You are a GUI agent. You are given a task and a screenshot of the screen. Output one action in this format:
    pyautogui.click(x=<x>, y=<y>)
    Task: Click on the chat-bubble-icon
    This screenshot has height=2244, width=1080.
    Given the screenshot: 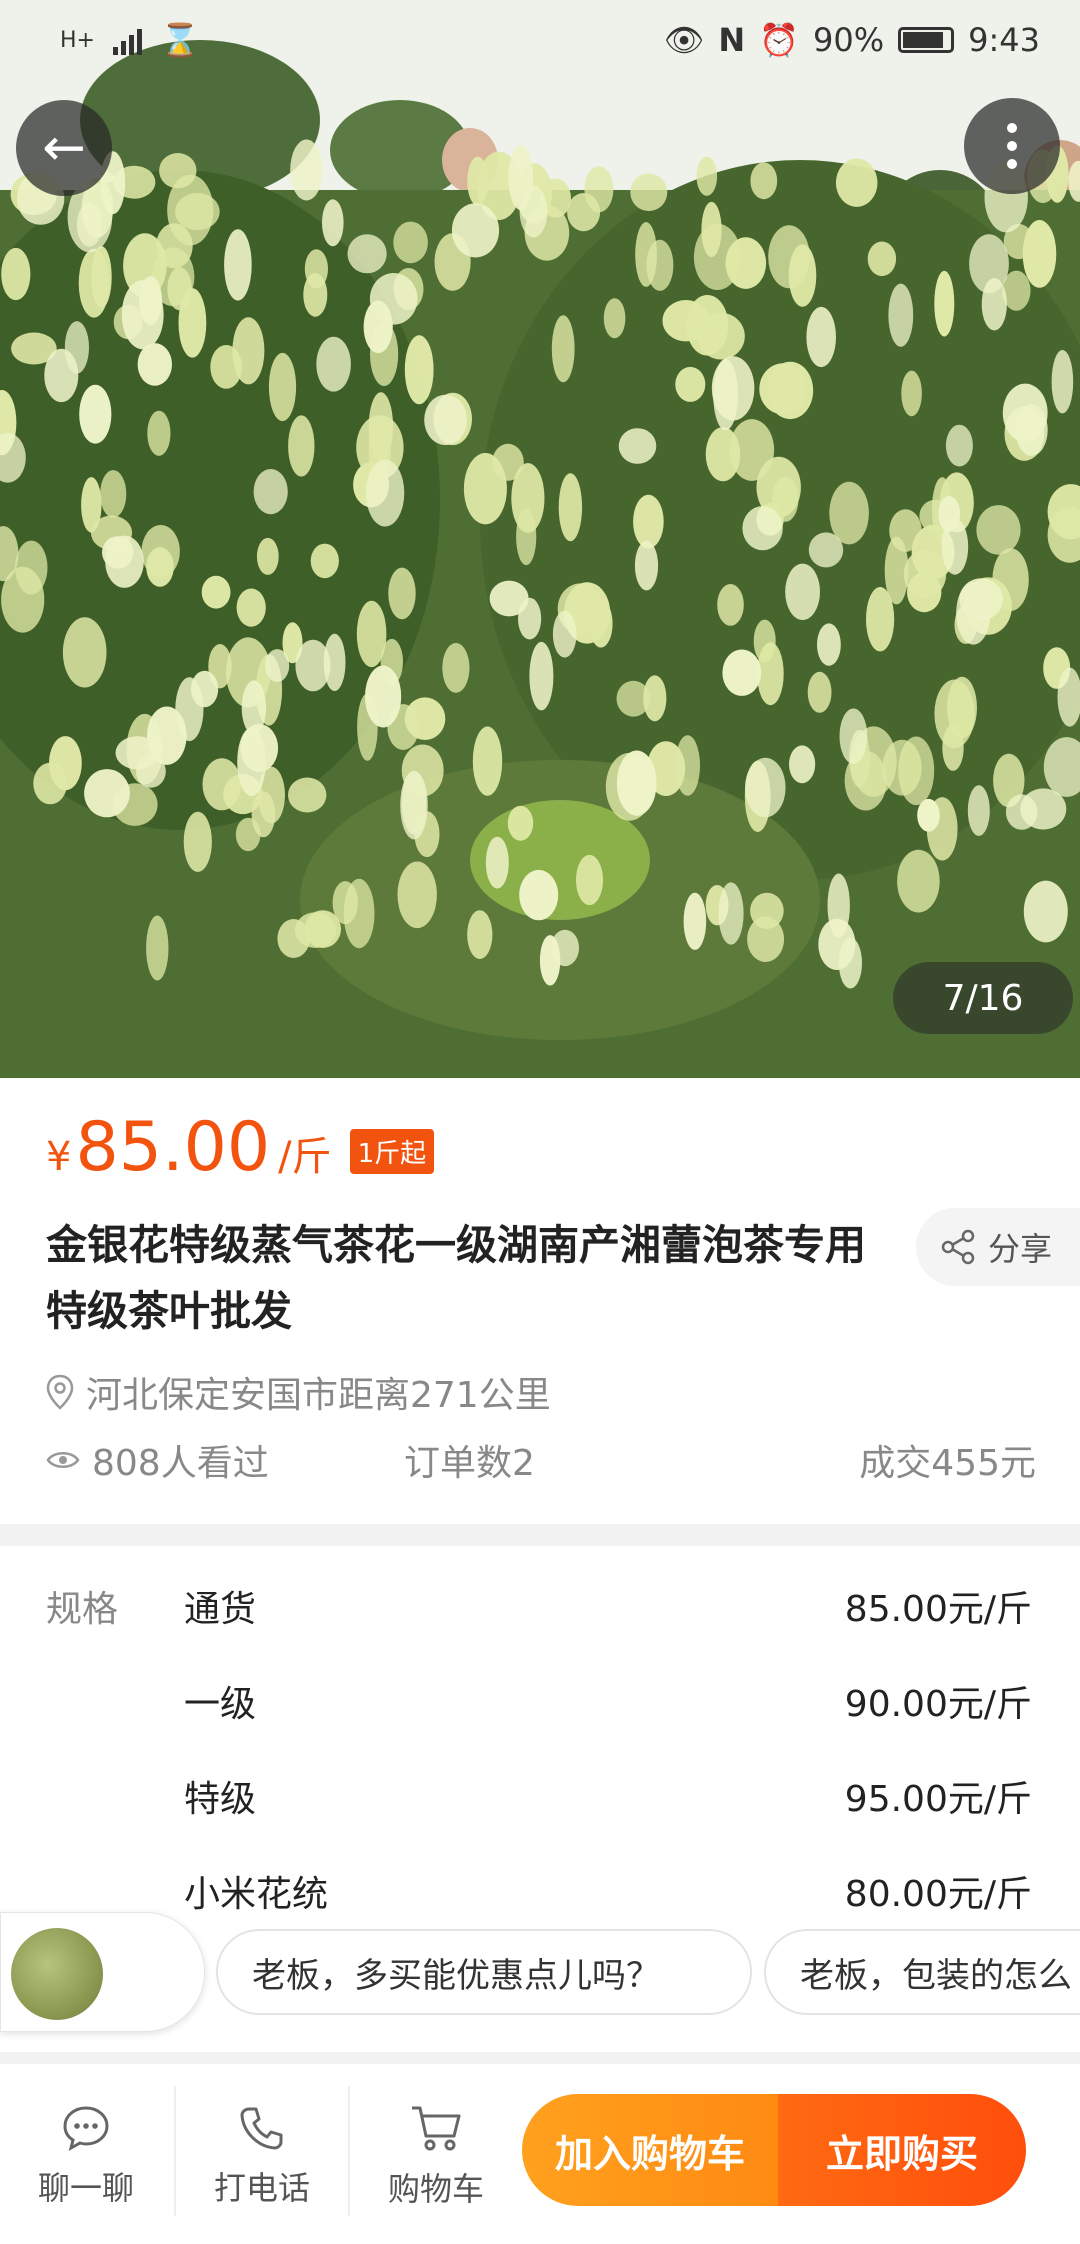 What is the action you would take?
    pyautogui.click(x=86, y=2128)
    